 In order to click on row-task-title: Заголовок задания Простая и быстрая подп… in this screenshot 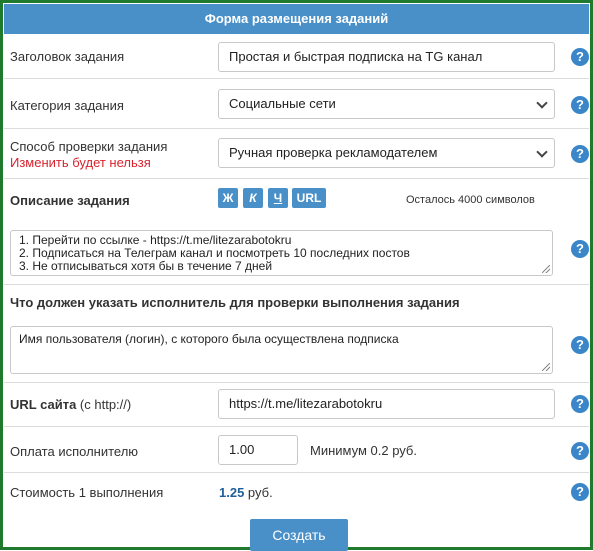, I will do `click(296, 57)`.